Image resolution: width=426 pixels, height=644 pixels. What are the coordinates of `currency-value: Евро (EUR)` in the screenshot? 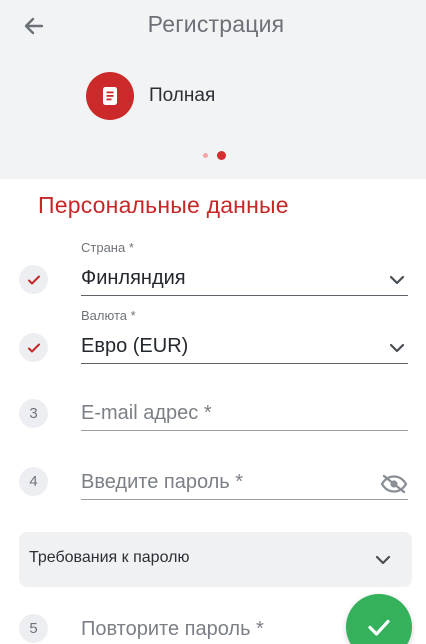 It's located at (135, 346).